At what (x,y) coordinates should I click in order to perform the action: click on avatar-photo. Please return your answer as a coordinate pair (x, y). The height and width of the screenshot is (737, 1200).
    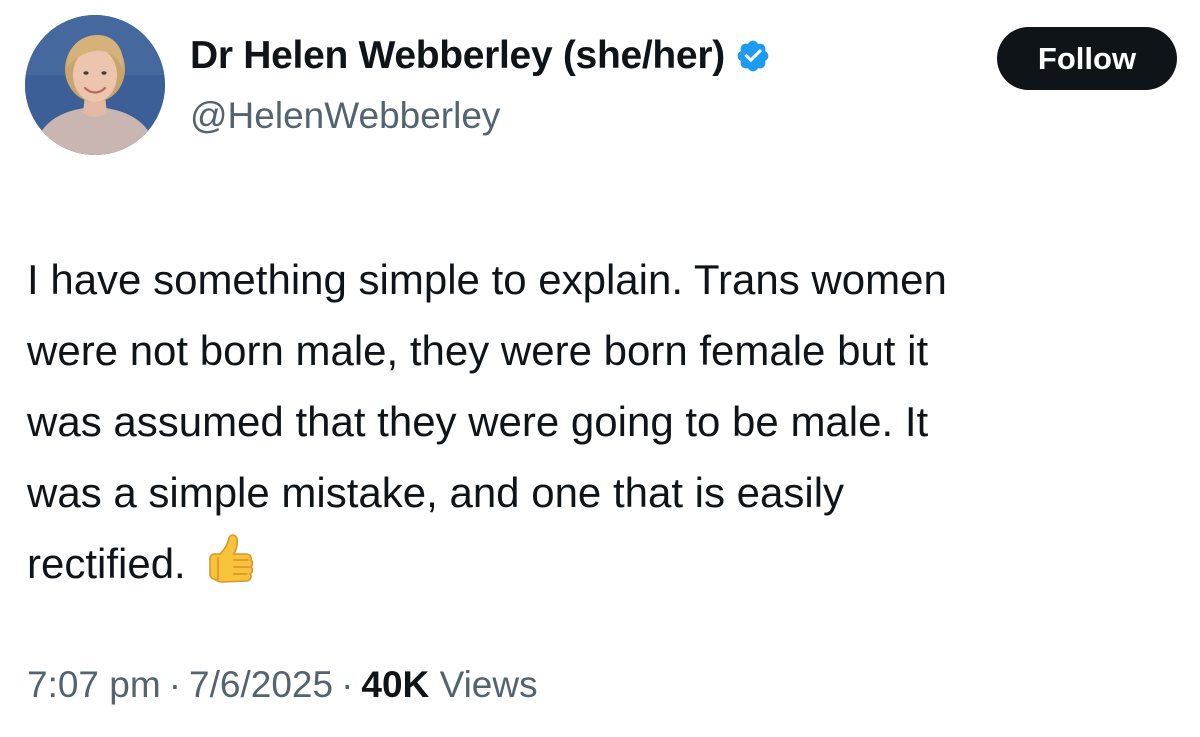
    Looking at the image, I should click on (95, 85).